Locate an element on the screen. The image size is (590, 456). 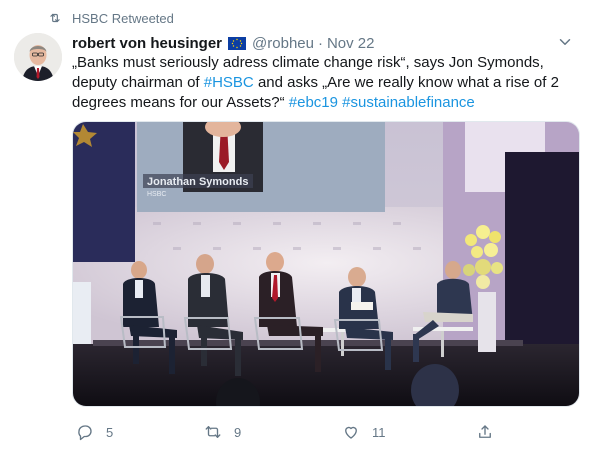
handle: @robheu is located at coordinates (283, 43).